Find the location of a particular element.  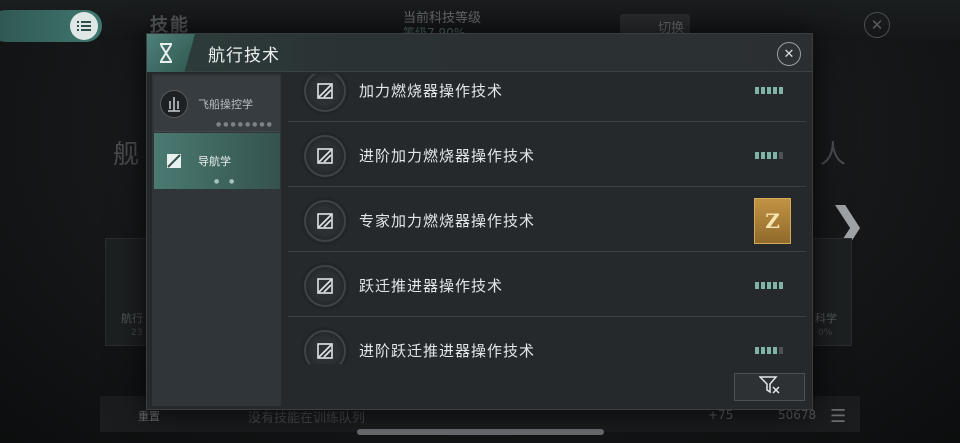

category-sidebar: 飞船操控学 ●●●●●●●● 导航学 ● ● is located at coordinates (216, 240).